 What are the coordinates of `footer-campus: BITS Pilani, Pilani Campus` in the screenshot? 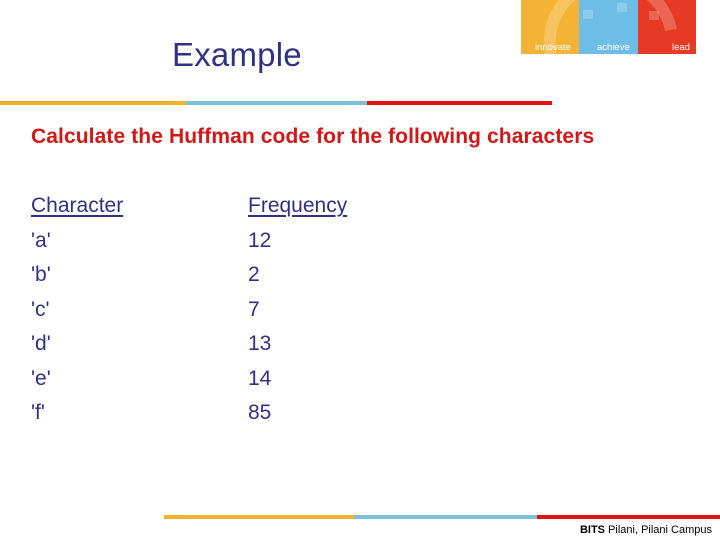 It's located at (646, 530).